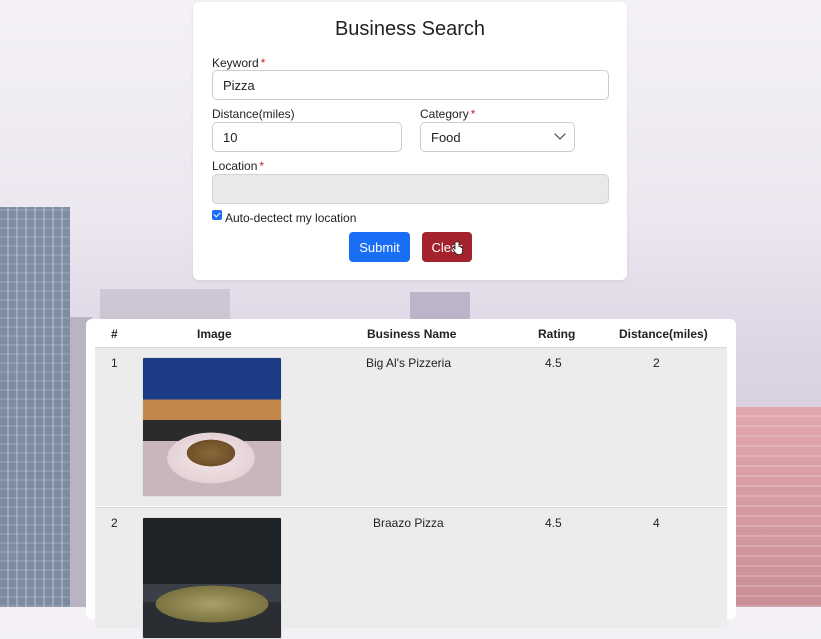  What do you see at coordinates (663, 334) in the screenshot?
I see `header-distance: Distance(miles)` at bounding box center [663, 334].